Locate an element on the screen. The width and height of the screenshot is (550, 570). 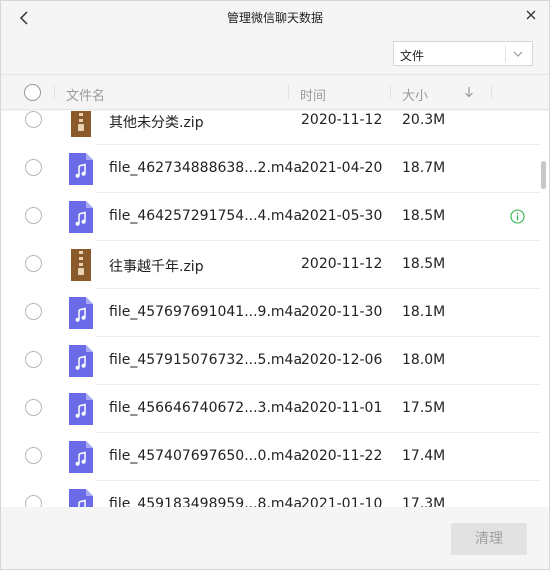
column-name-header: 文件名 is located at coordinates (86, 96).